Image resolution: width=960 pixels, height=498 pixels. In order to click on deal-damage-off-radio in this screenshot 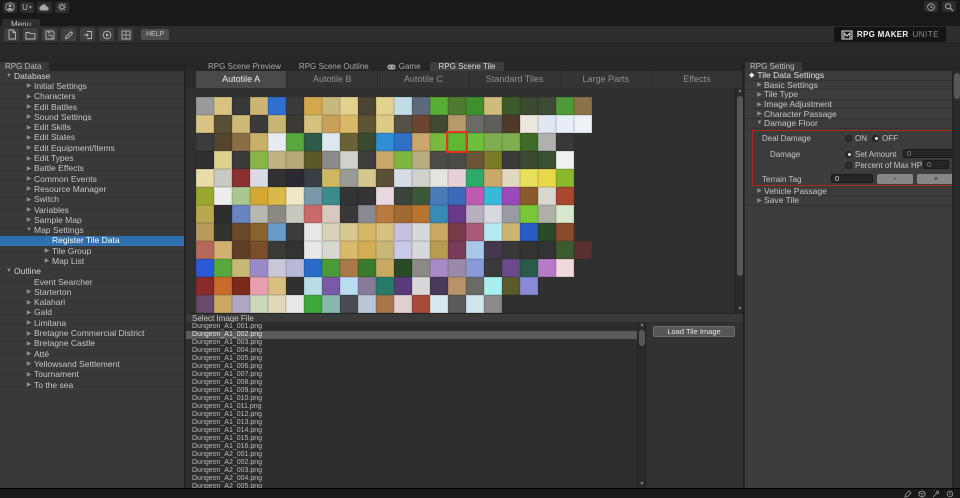, I will do `click(875, 138)`.